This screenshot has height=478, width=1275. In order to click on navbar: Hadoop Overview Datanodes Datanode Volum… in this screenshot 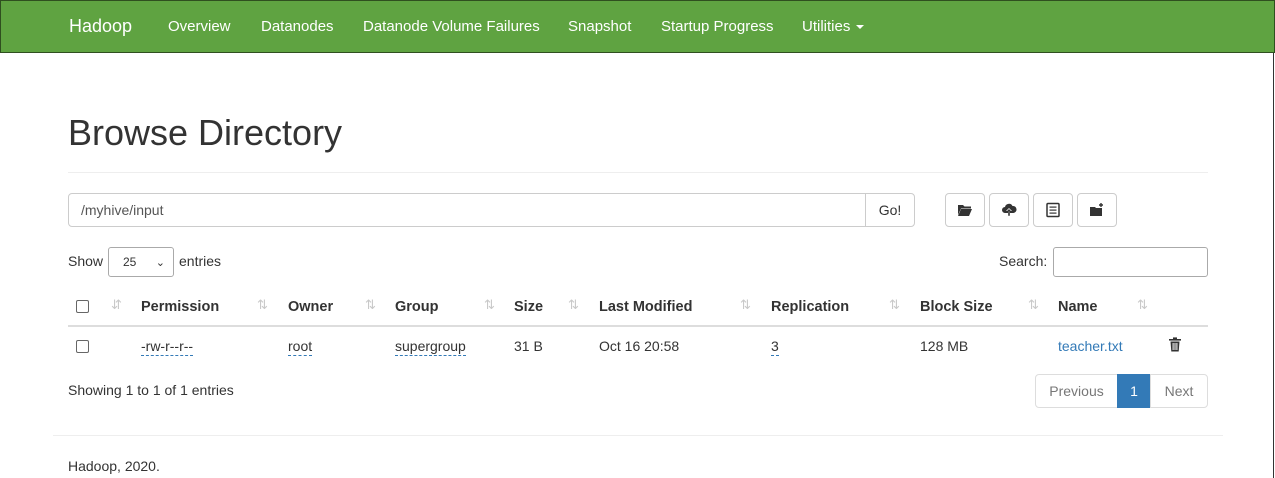, I will do `click(637, 26)`.